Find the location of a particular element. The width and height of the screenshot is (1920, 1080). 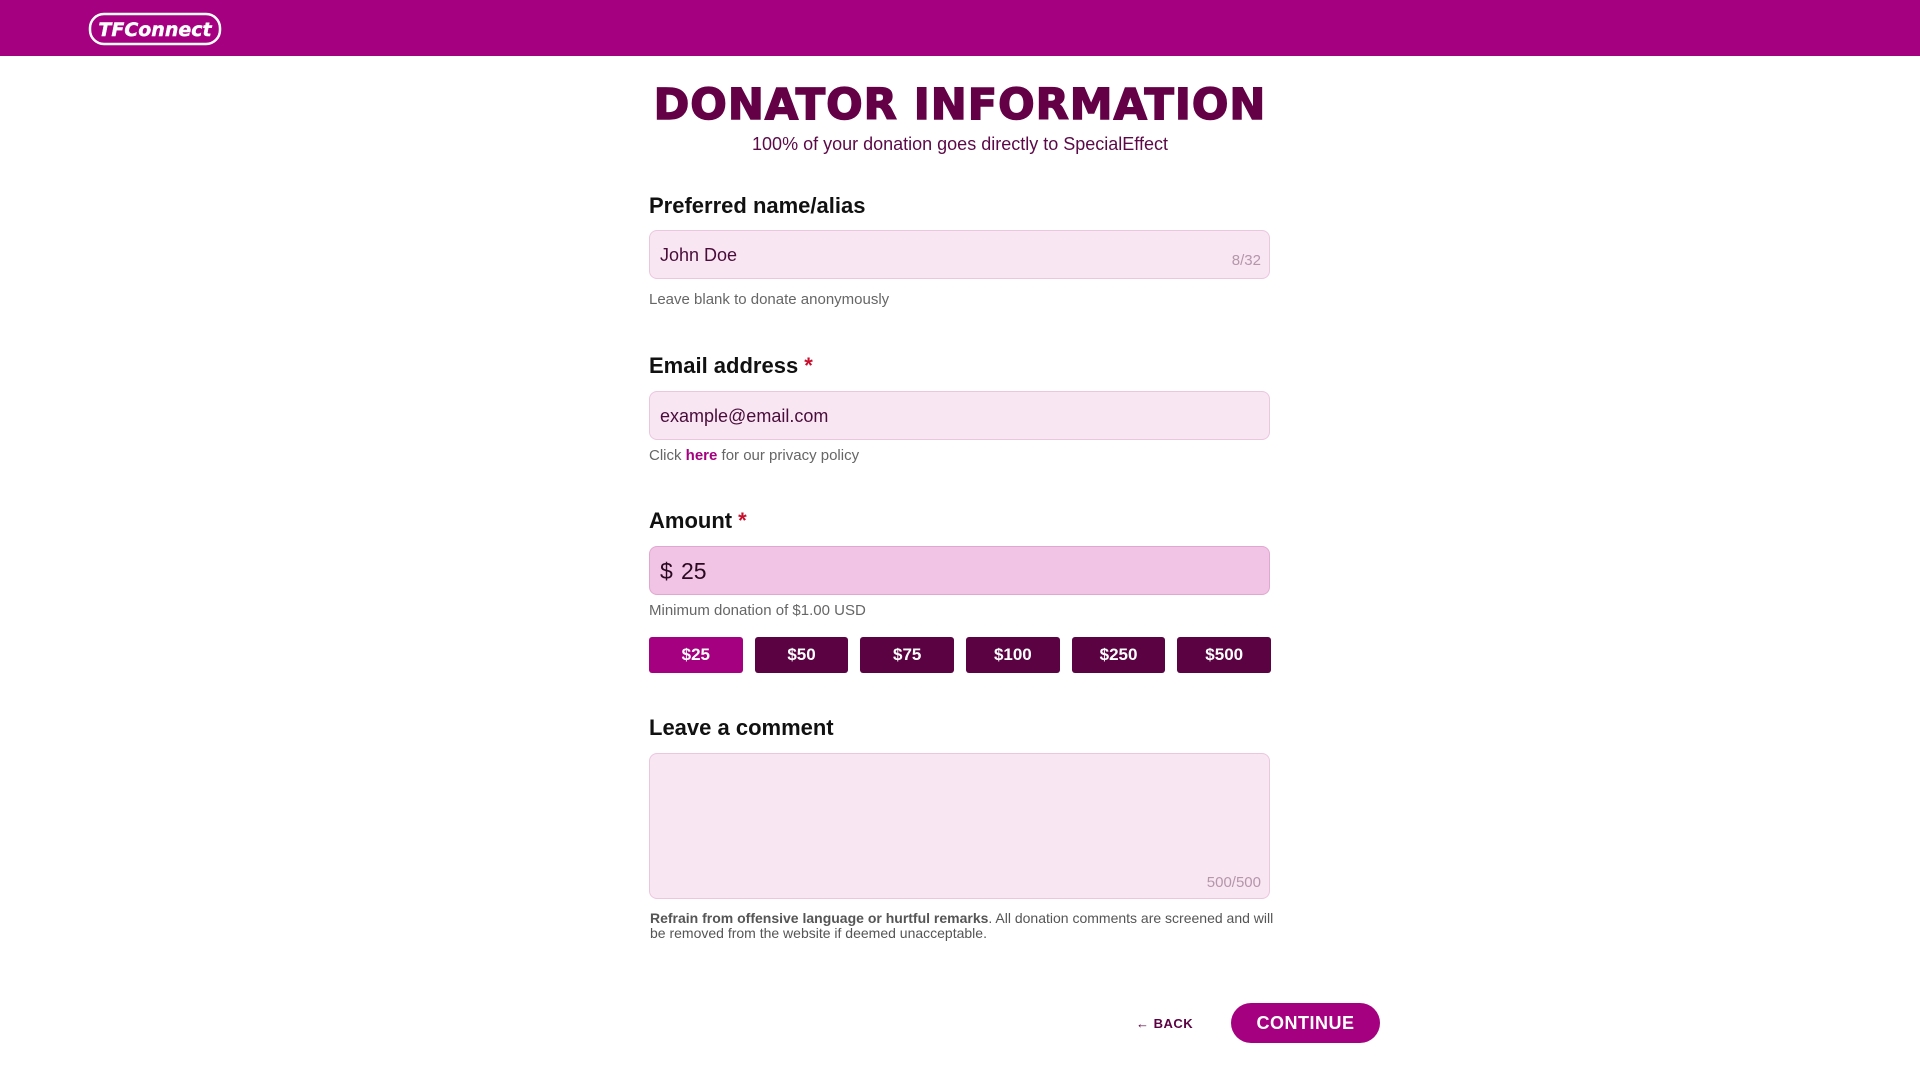

email-label-text: Email address is located at coordinates (724, 365).